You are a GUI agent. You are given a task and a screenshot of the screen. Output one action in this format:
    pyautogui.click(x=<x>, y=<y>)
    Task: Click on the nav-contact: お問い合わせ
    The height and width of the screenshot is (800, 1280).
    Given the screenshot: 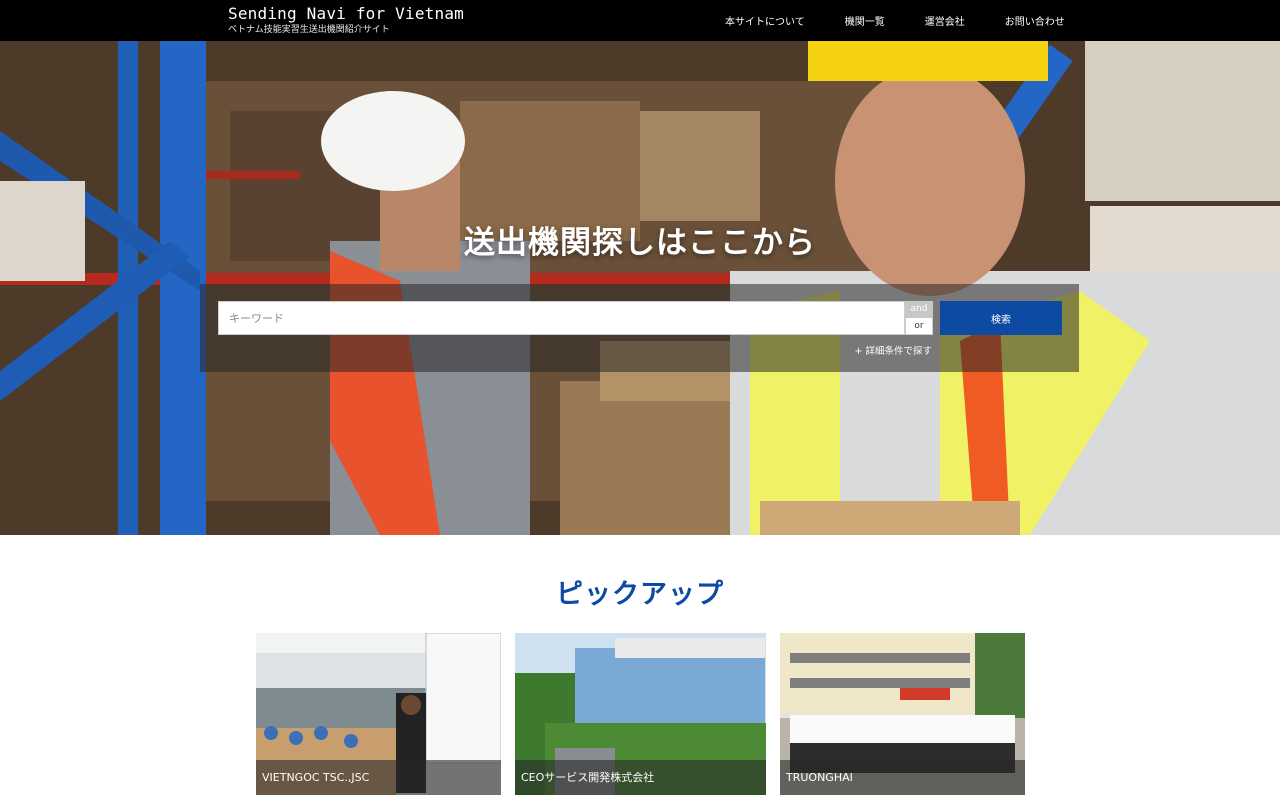 What is the action you would take?
    pyautogui.click(x=1035, y=20)
    